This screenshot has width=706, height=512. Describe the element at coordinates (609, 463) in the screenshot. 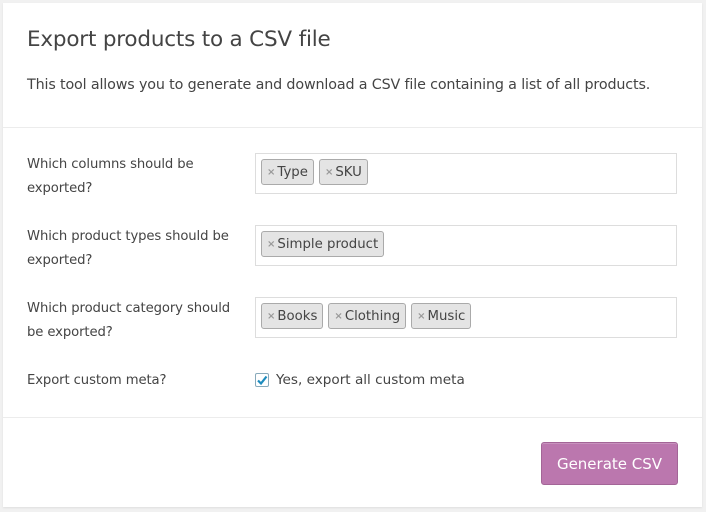

I see `generate-csv-button: Generate CSV` at that location.